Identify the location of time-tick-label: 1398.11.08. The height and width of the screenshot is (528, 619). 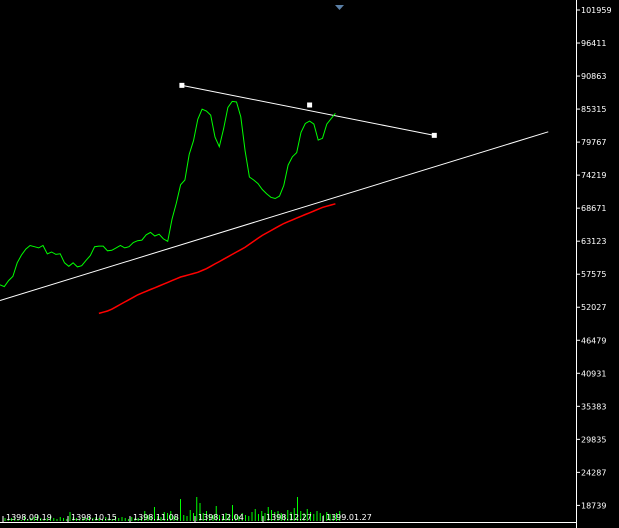
(156, 517).